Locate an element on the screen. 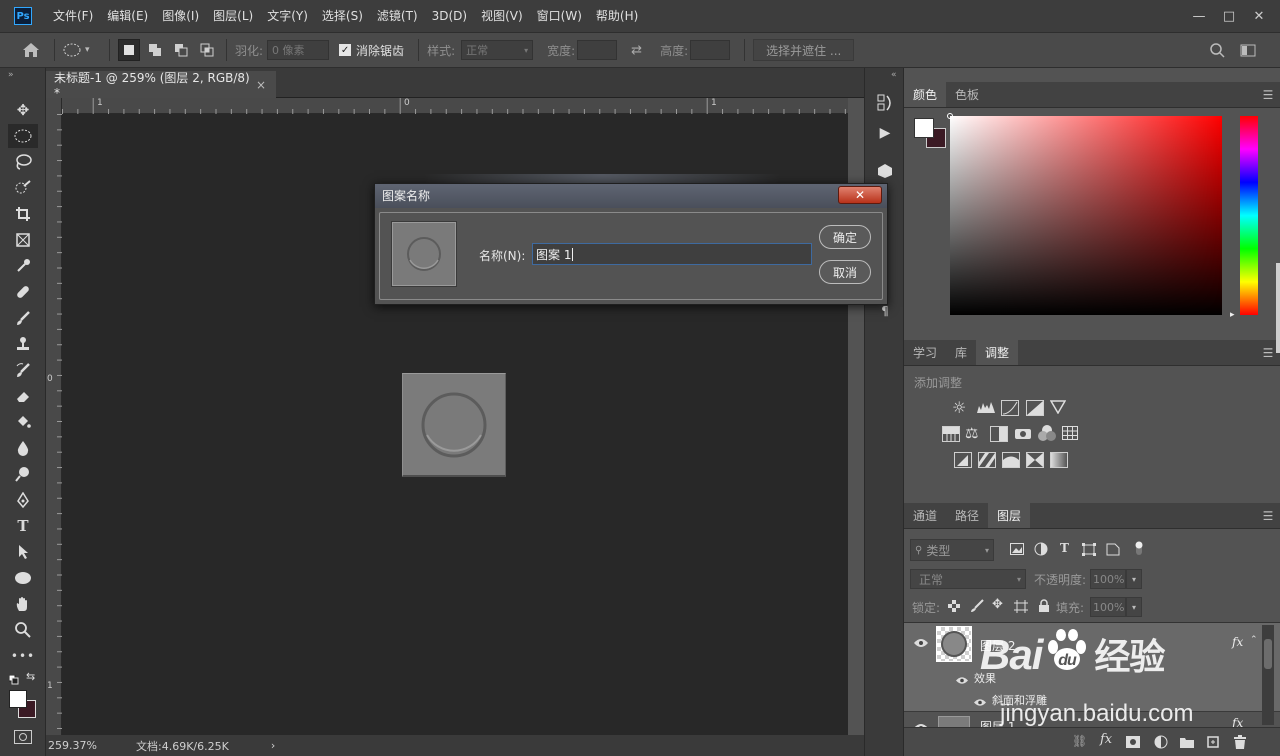  feather-input: 0 像素 is located at coordinates (298, 50).